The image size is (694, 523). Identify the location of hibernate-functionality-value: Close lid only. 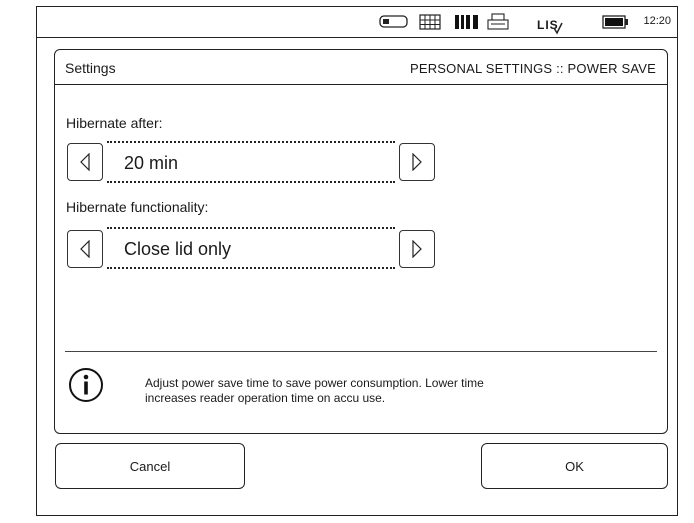
(251, 248).